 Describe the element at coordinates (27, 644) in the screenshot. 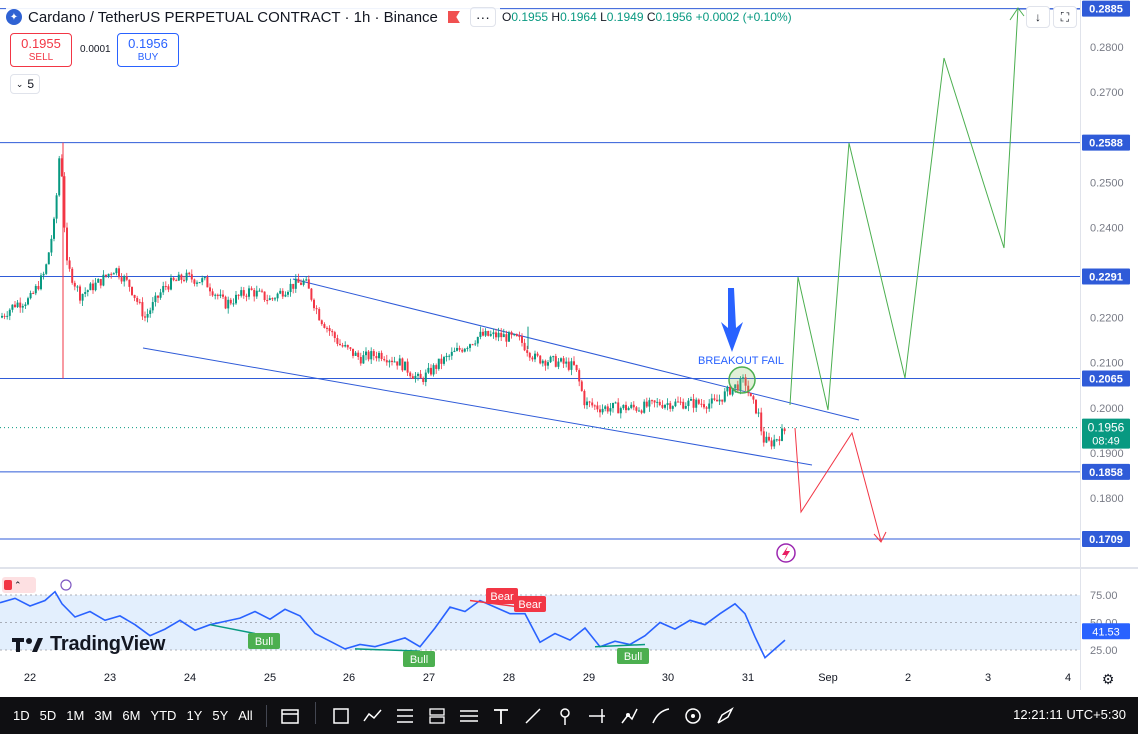

I see `tradingview-mark-icon` at that location.